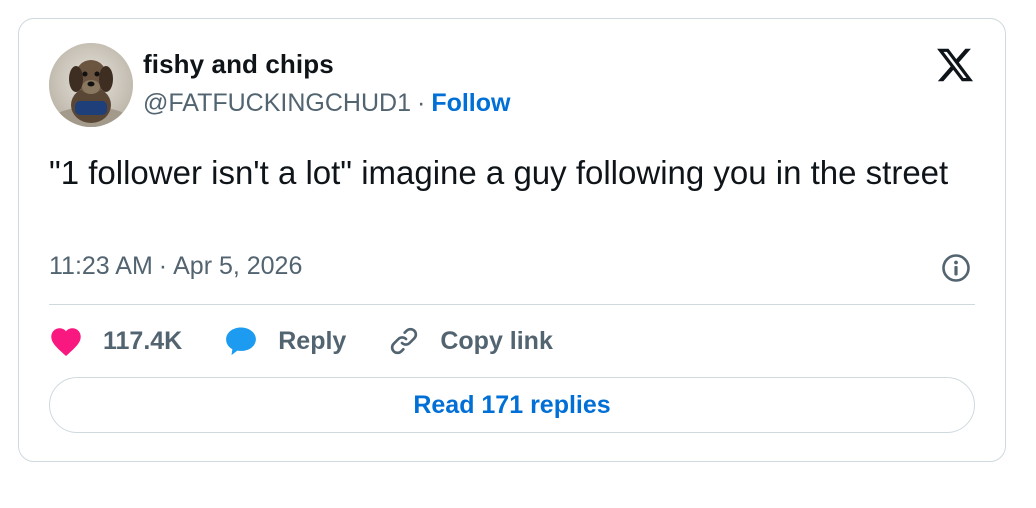 The image size is (1036, 508). I want to click on copy-link-label: Copy link, so click(496, 340).